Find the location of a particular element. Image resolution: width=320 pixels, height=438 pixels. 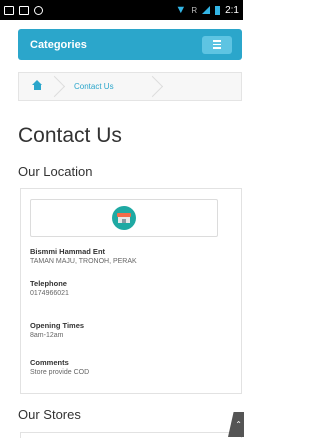

shop-icon is located at coordinates (124, 218).